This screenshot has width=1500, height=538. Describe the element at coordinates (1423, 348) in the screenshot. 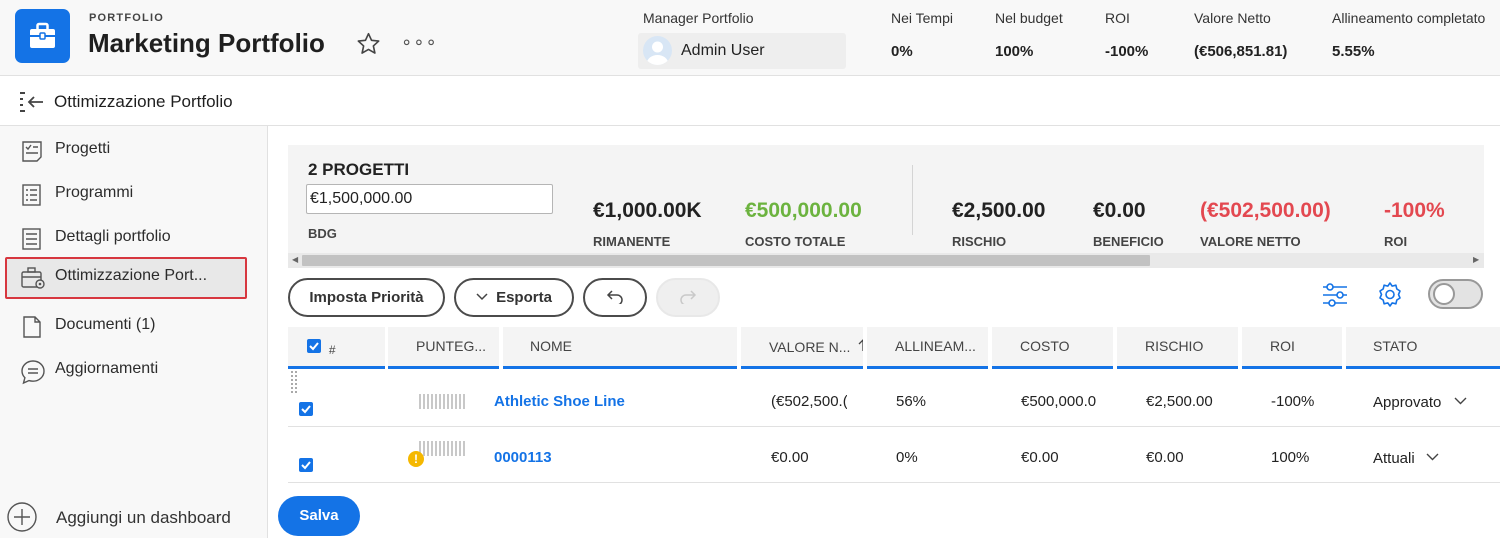

I see `column-header-status: STATO` at that location.